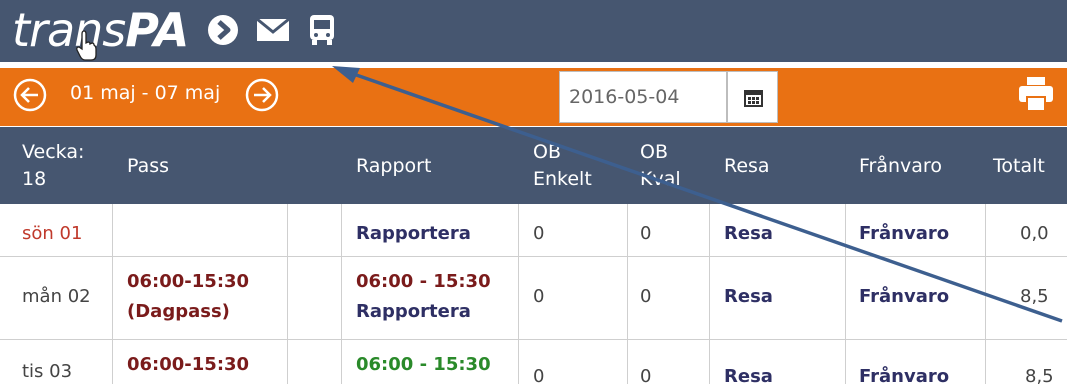  I want to click on col-week: Vecka: 18, so click(53, 165).